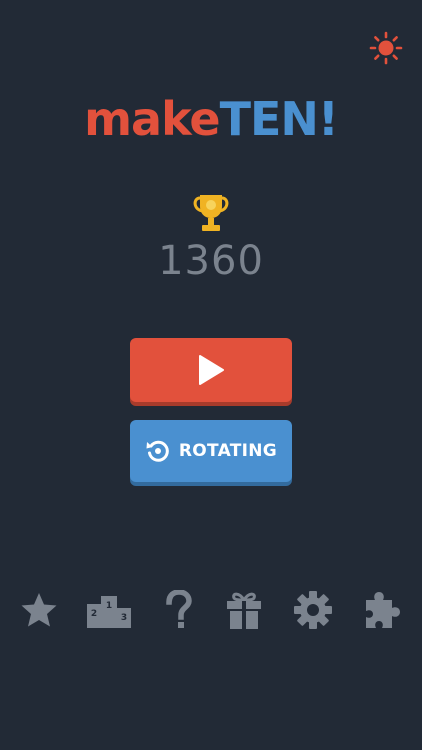  I want to click on theme-toggle-button, so click(386, 48).